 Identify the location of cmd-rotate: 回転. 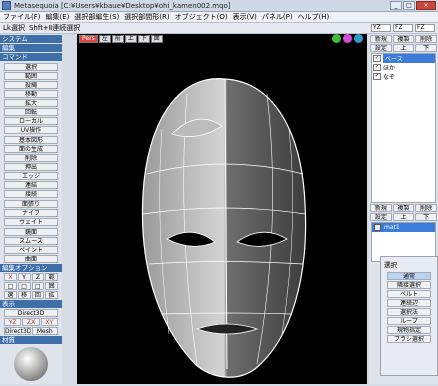
(31, 112).